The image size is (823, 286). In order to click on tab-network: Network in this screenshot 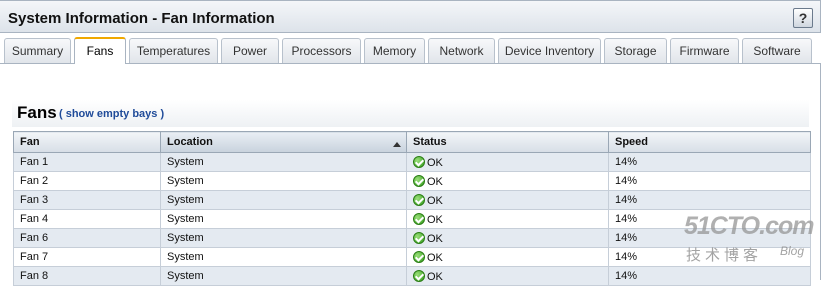, I will do `click(461, 50)`.